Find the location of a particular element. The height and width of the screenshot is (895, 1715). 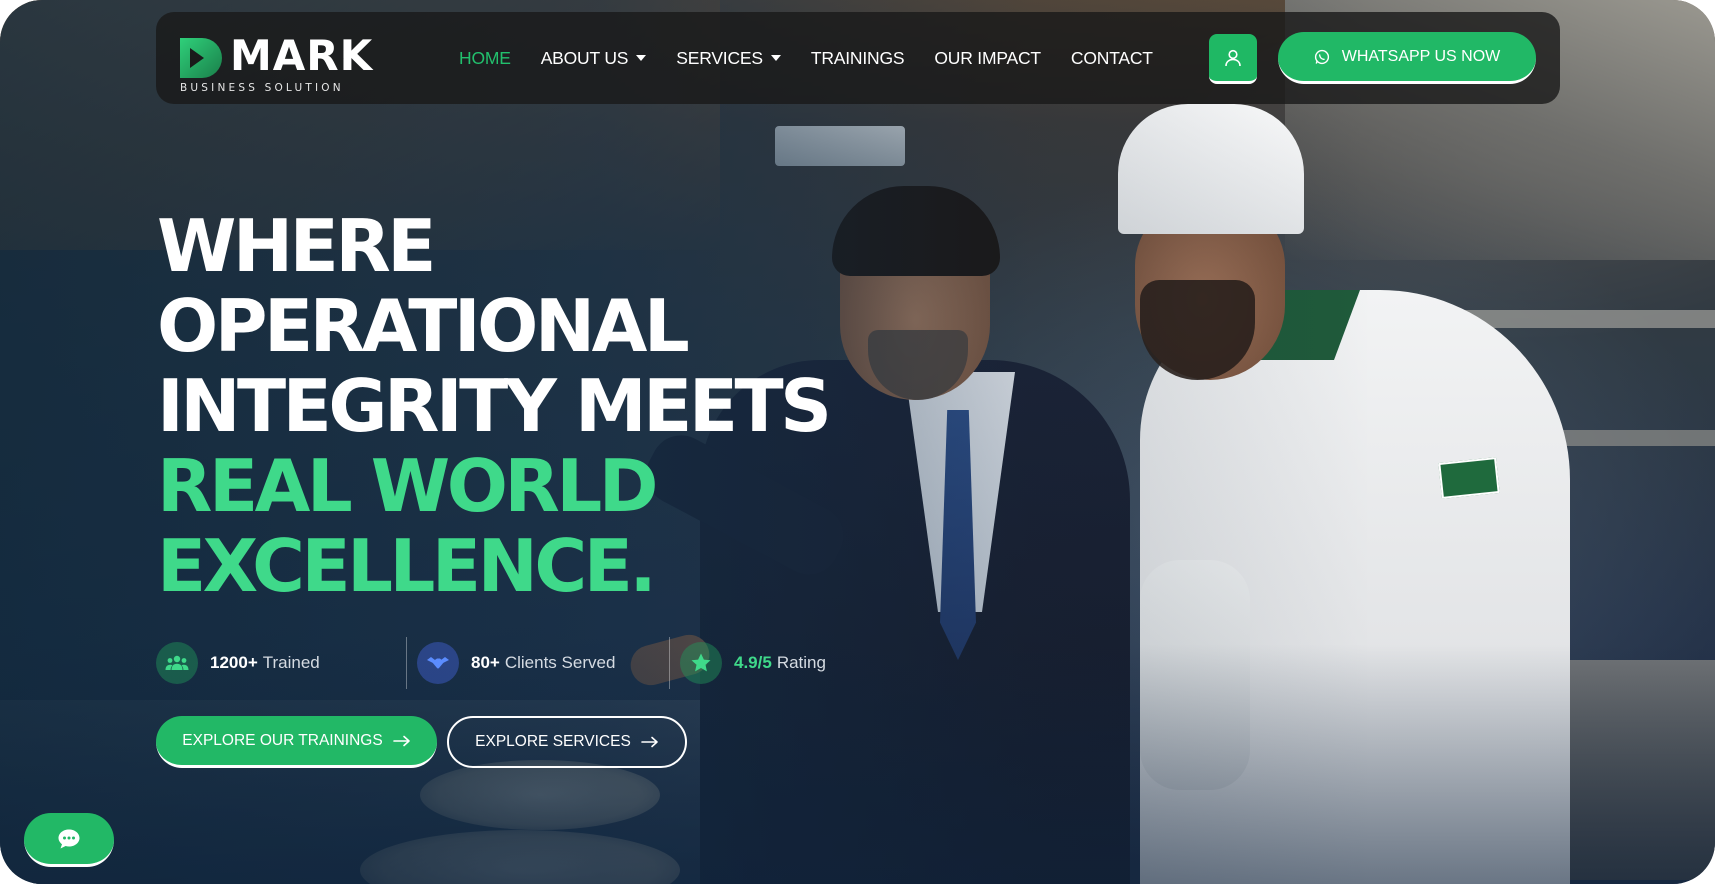

hero-line-highlight: EXCELLENCE. is located at coordinates (407, 566).